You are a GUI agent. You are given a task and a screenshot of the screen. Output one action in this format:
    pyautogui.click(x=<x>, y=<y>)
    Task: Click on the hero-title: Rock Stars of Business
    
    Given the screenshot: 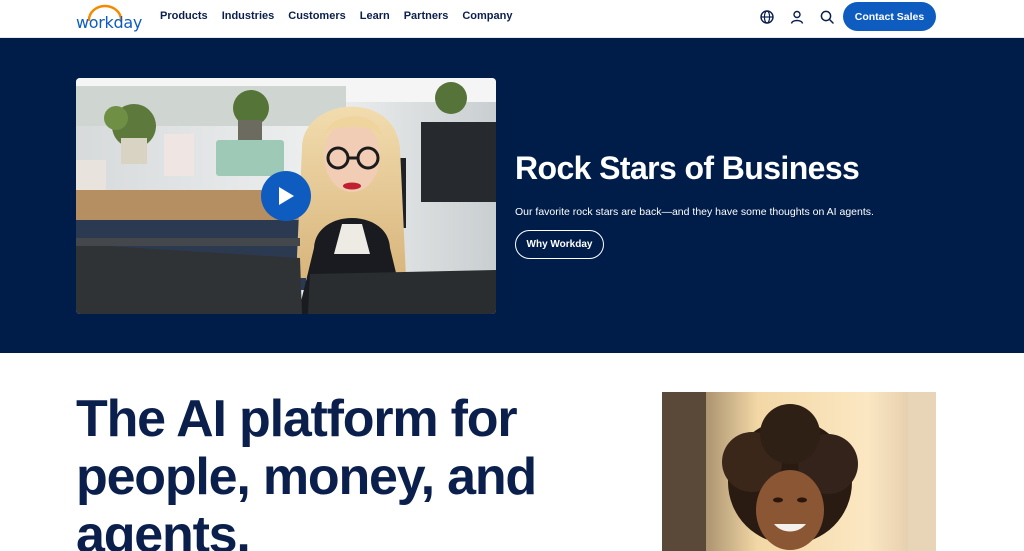 What is the action you would take?
    pyautogui.click(x=687, y=168)
    